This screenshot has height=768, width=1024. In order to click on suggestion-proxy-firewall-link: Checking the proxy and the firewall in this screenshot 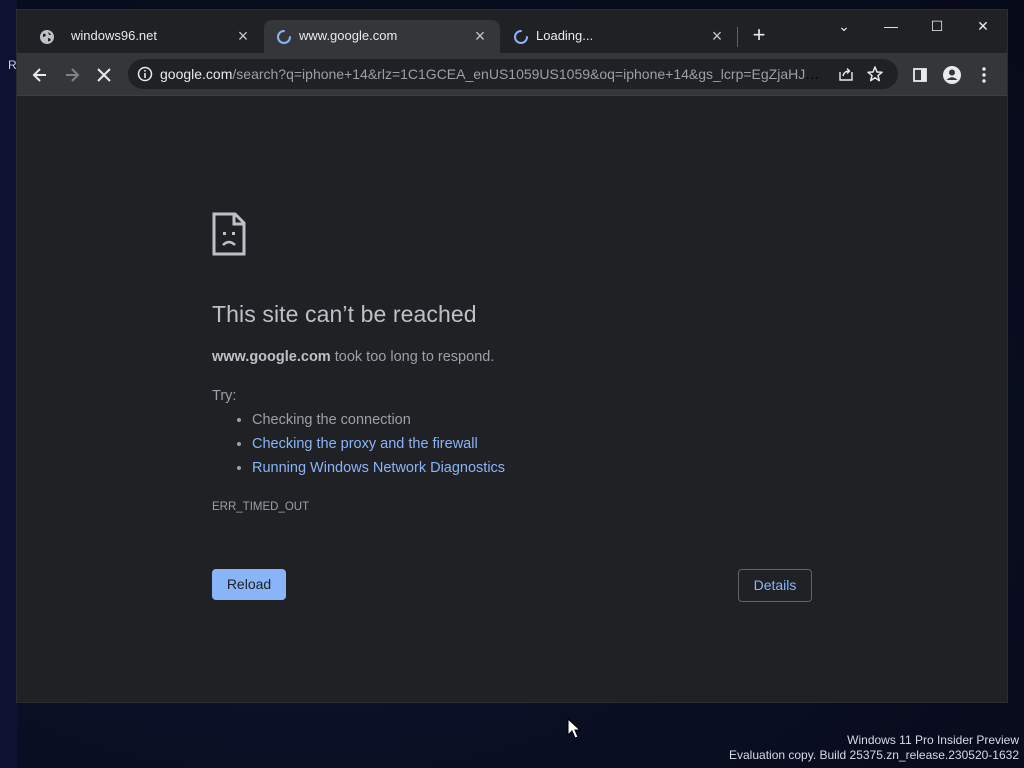, I will do `click(378, 444)`.